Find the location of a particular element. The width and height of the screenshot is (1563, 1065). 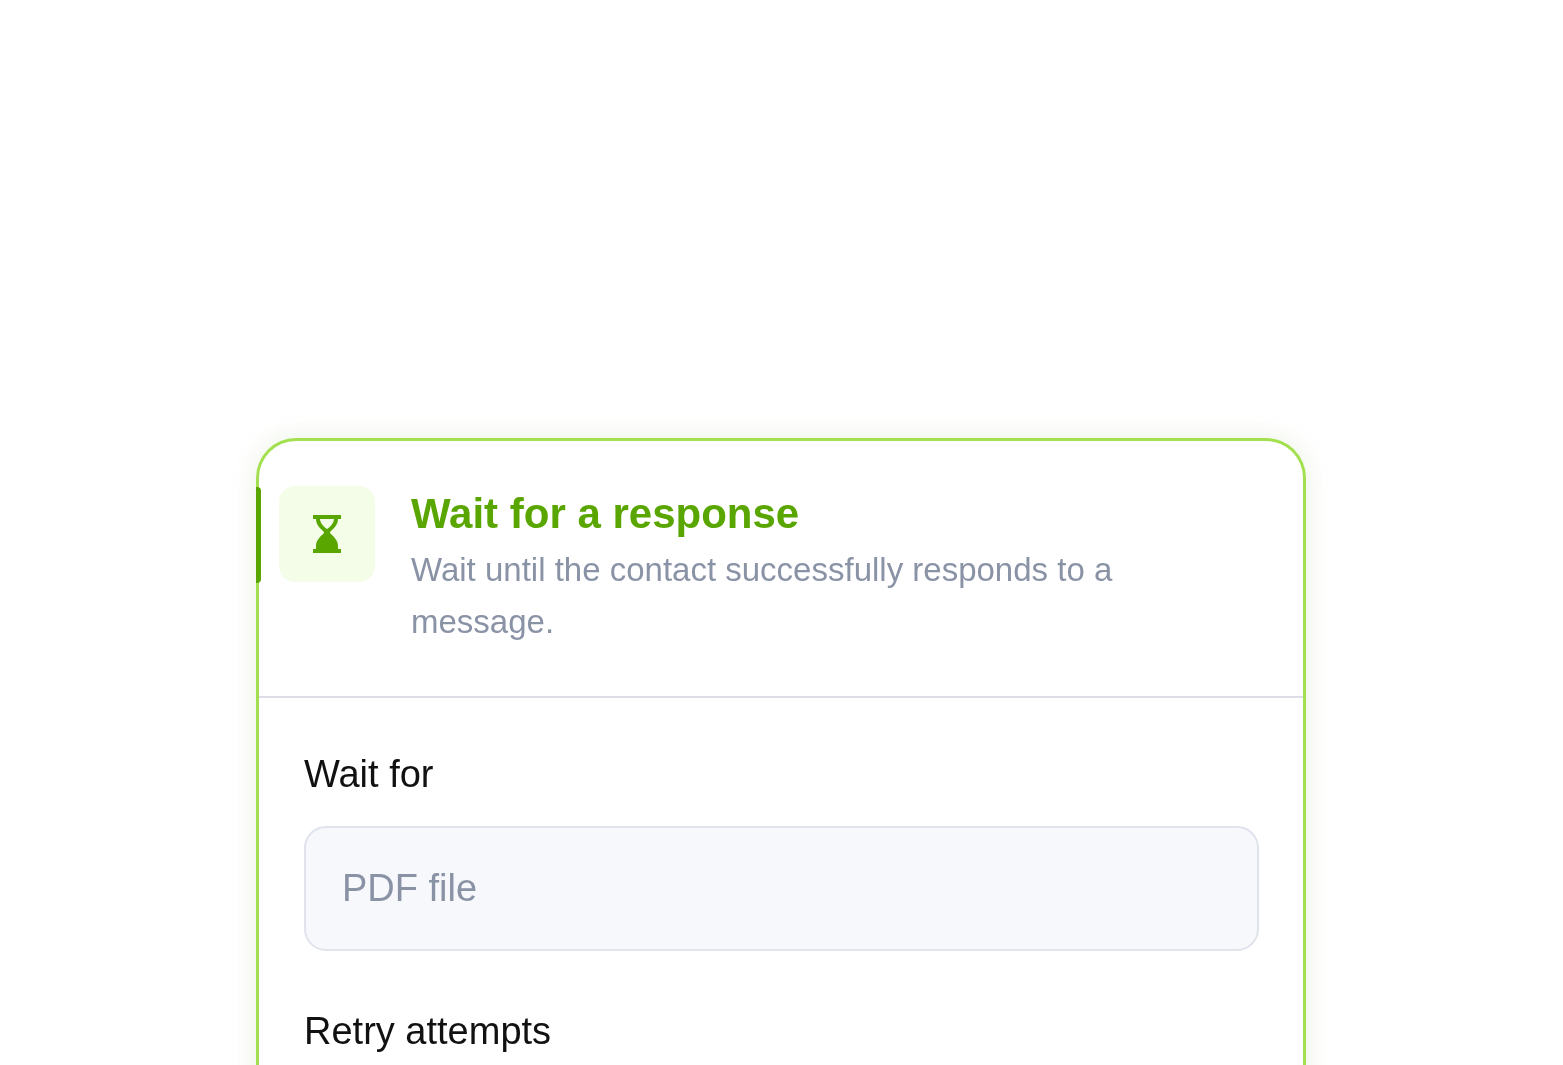

field-label: Retry attempts is located at coordinates (428, 1031).